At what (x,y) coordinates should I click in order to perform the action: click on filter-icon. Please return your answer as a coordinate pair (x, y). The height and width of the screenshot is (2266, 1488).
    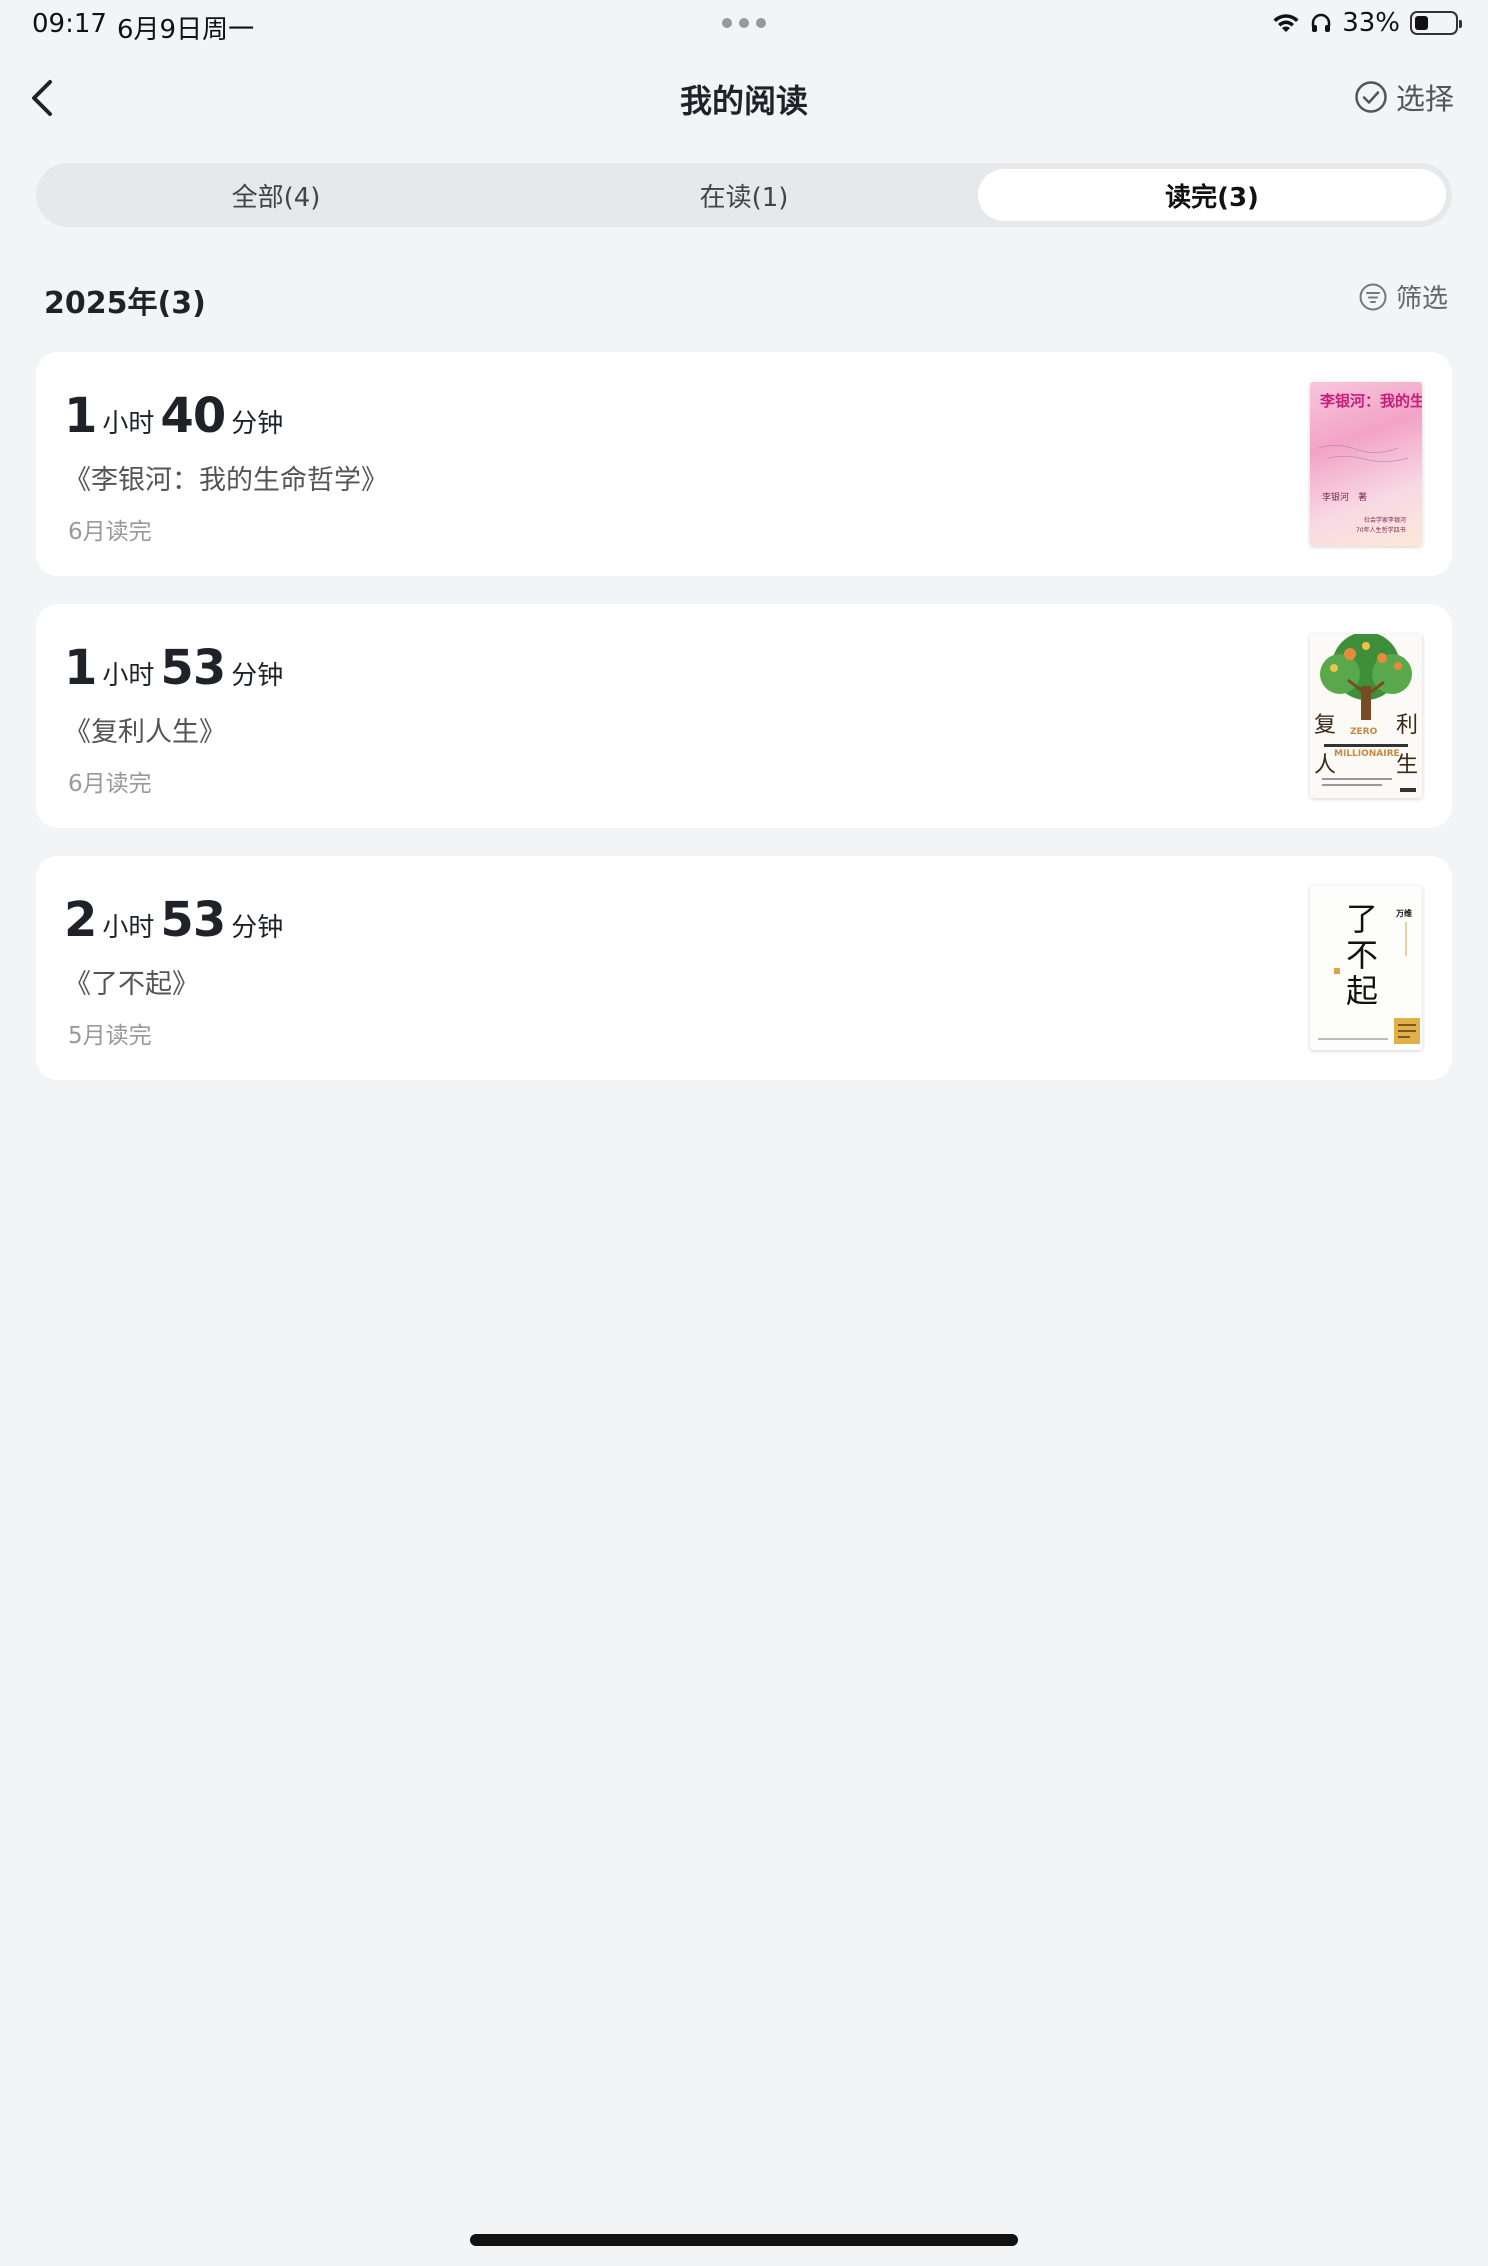
    Looking at the image, I should click on (1373, 296).